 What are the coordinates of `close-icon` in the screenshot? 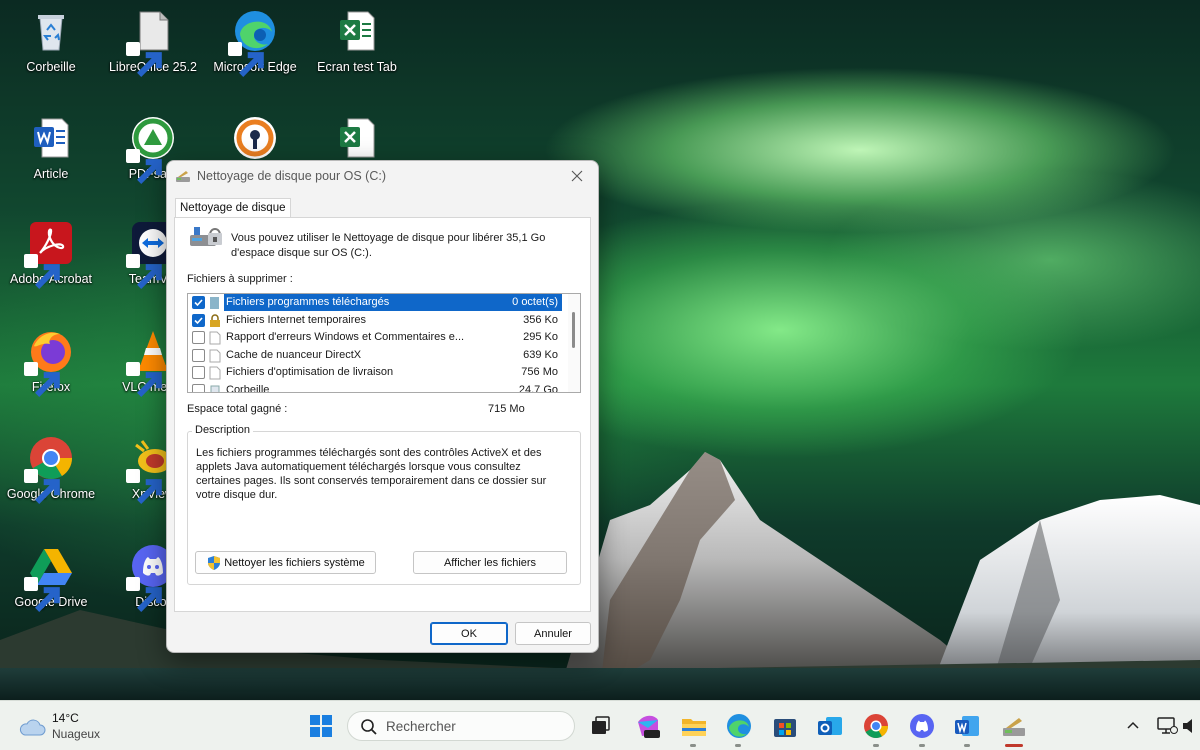 It's located at (577, 176).